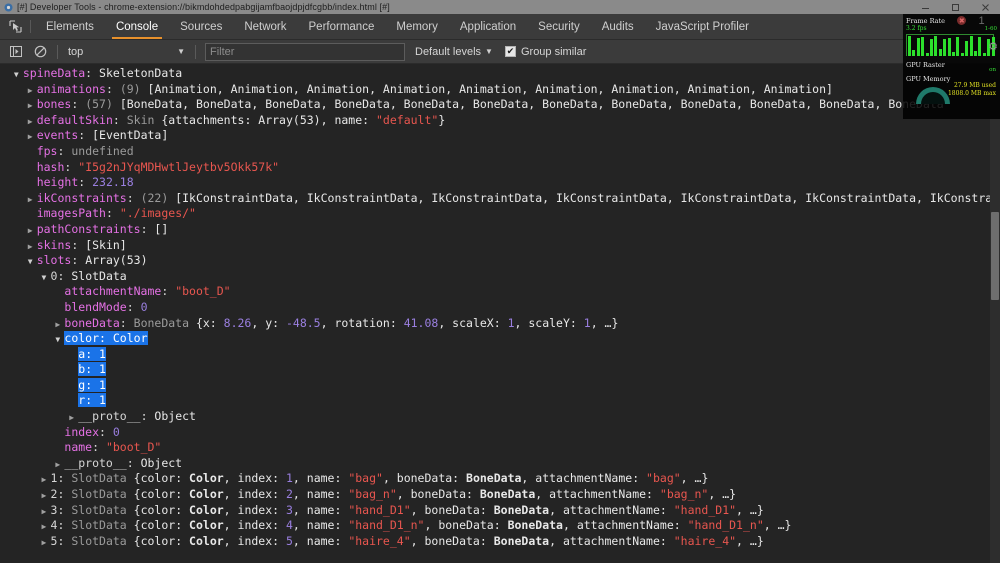 This screenshot has height=563, width=1000. I want to click on tree-node: skins: [Skin], so click(82, 245).